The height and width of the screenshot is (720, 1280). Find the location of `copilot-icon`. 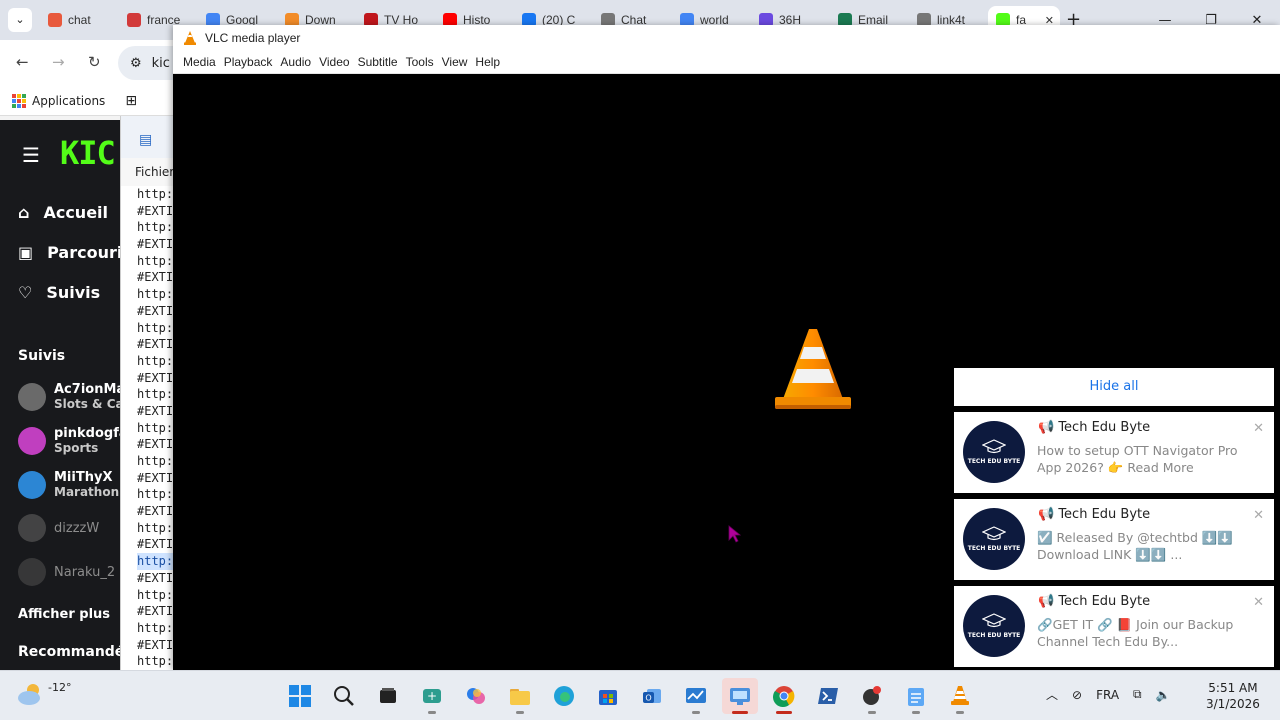

copilot-icon is located at coordinates (476, 696).